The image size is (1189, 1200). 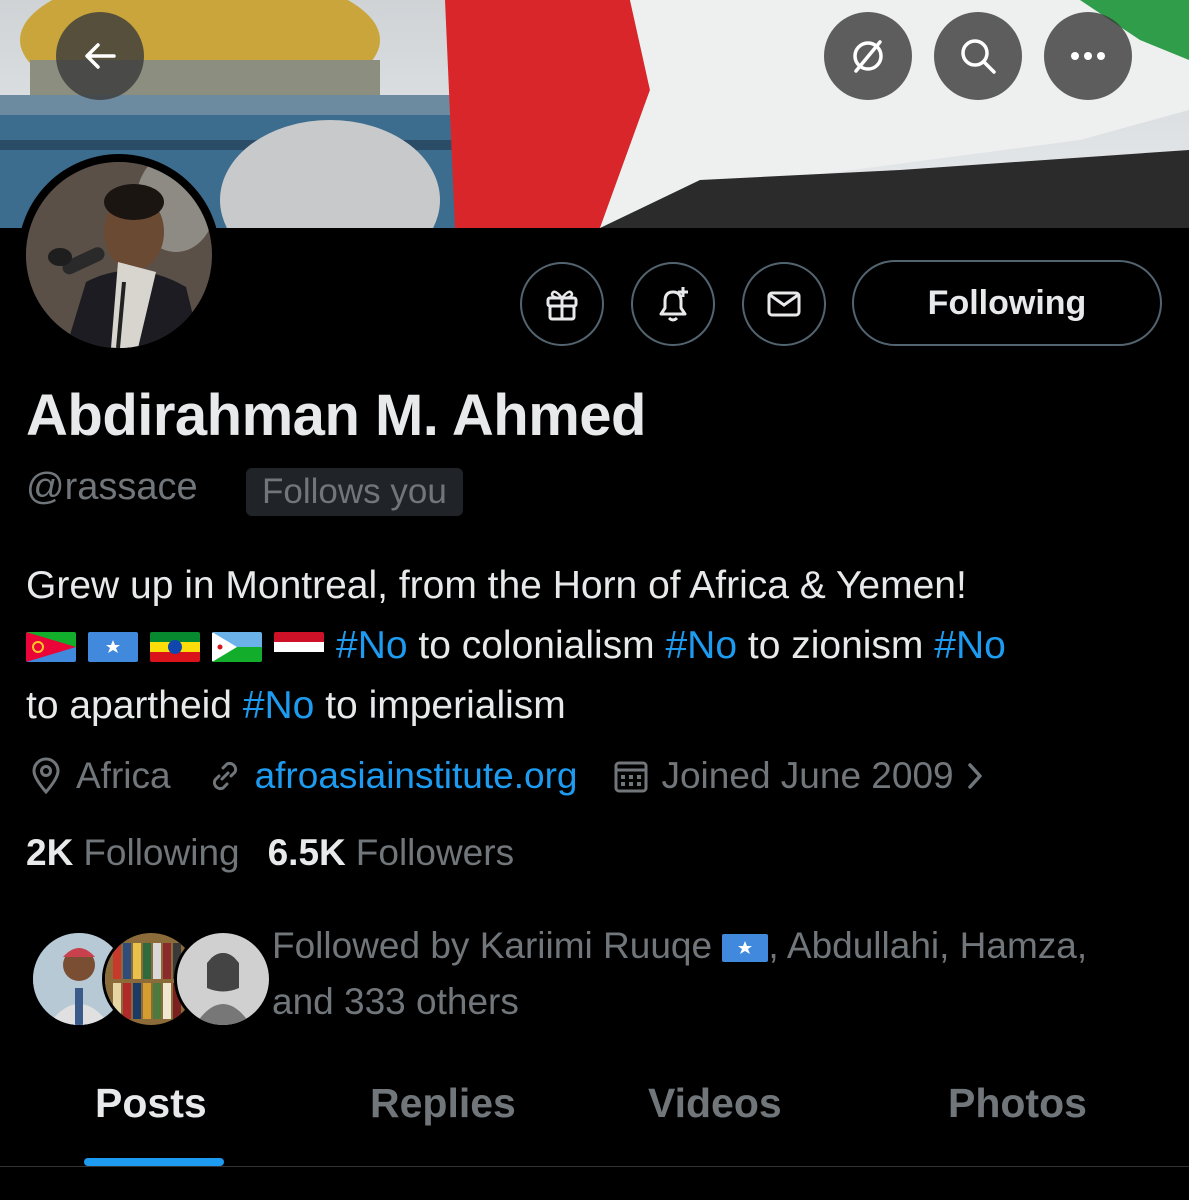 I want to click on website: afroasiainstitute.org, so click(x=391, y=776).